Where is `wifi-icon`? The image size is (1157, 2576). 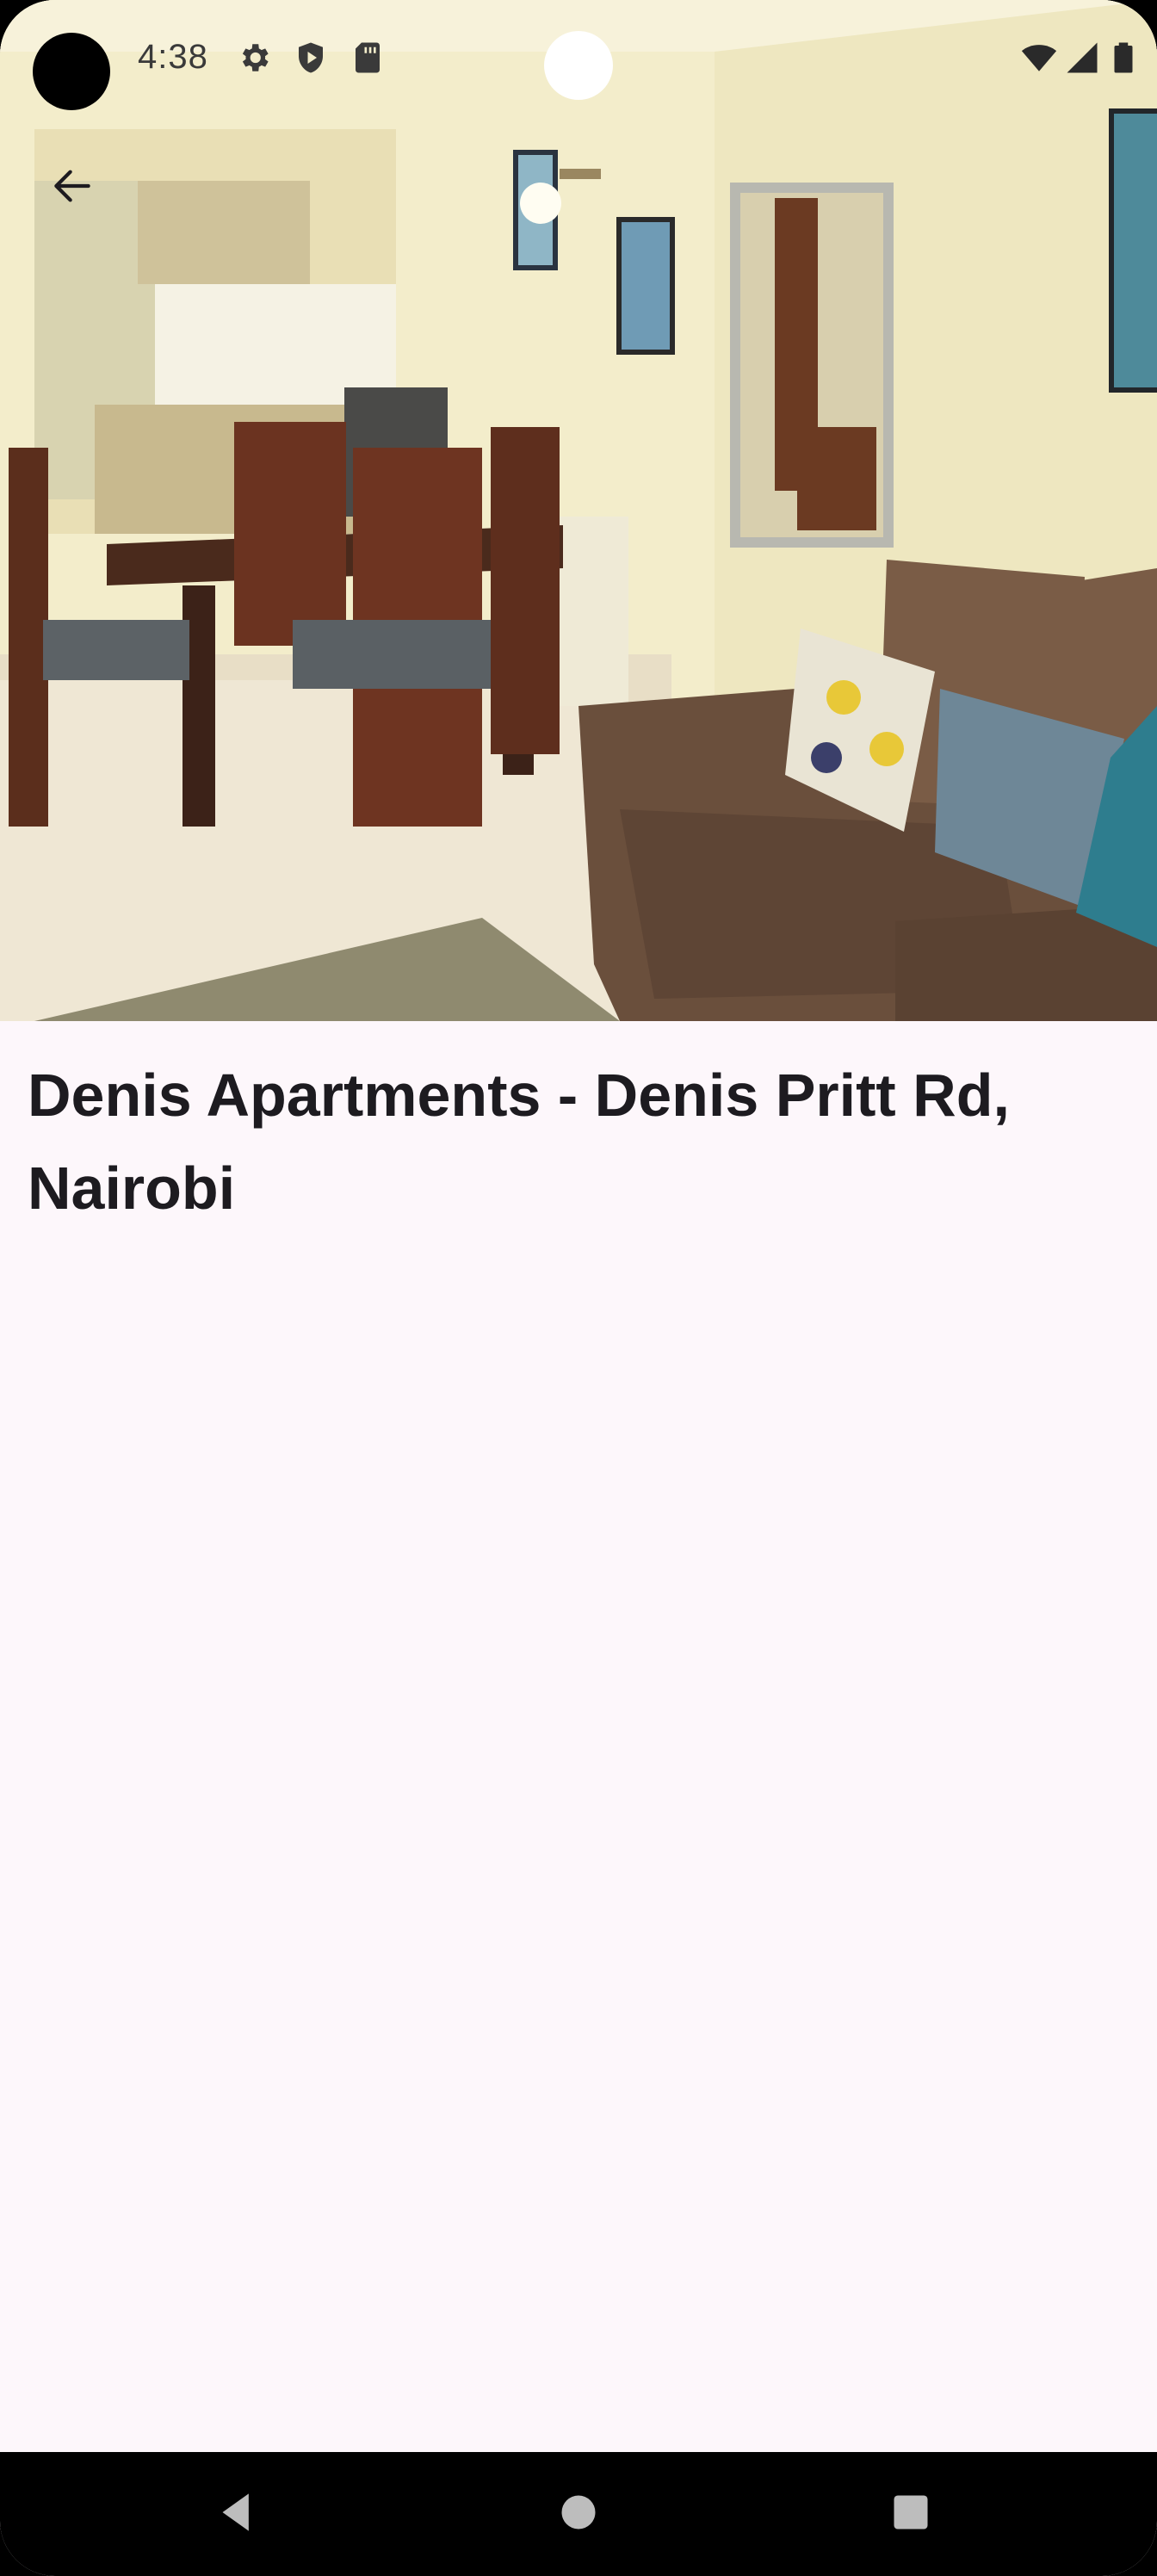
wifi-icon is located at coordinates (1039, 58).